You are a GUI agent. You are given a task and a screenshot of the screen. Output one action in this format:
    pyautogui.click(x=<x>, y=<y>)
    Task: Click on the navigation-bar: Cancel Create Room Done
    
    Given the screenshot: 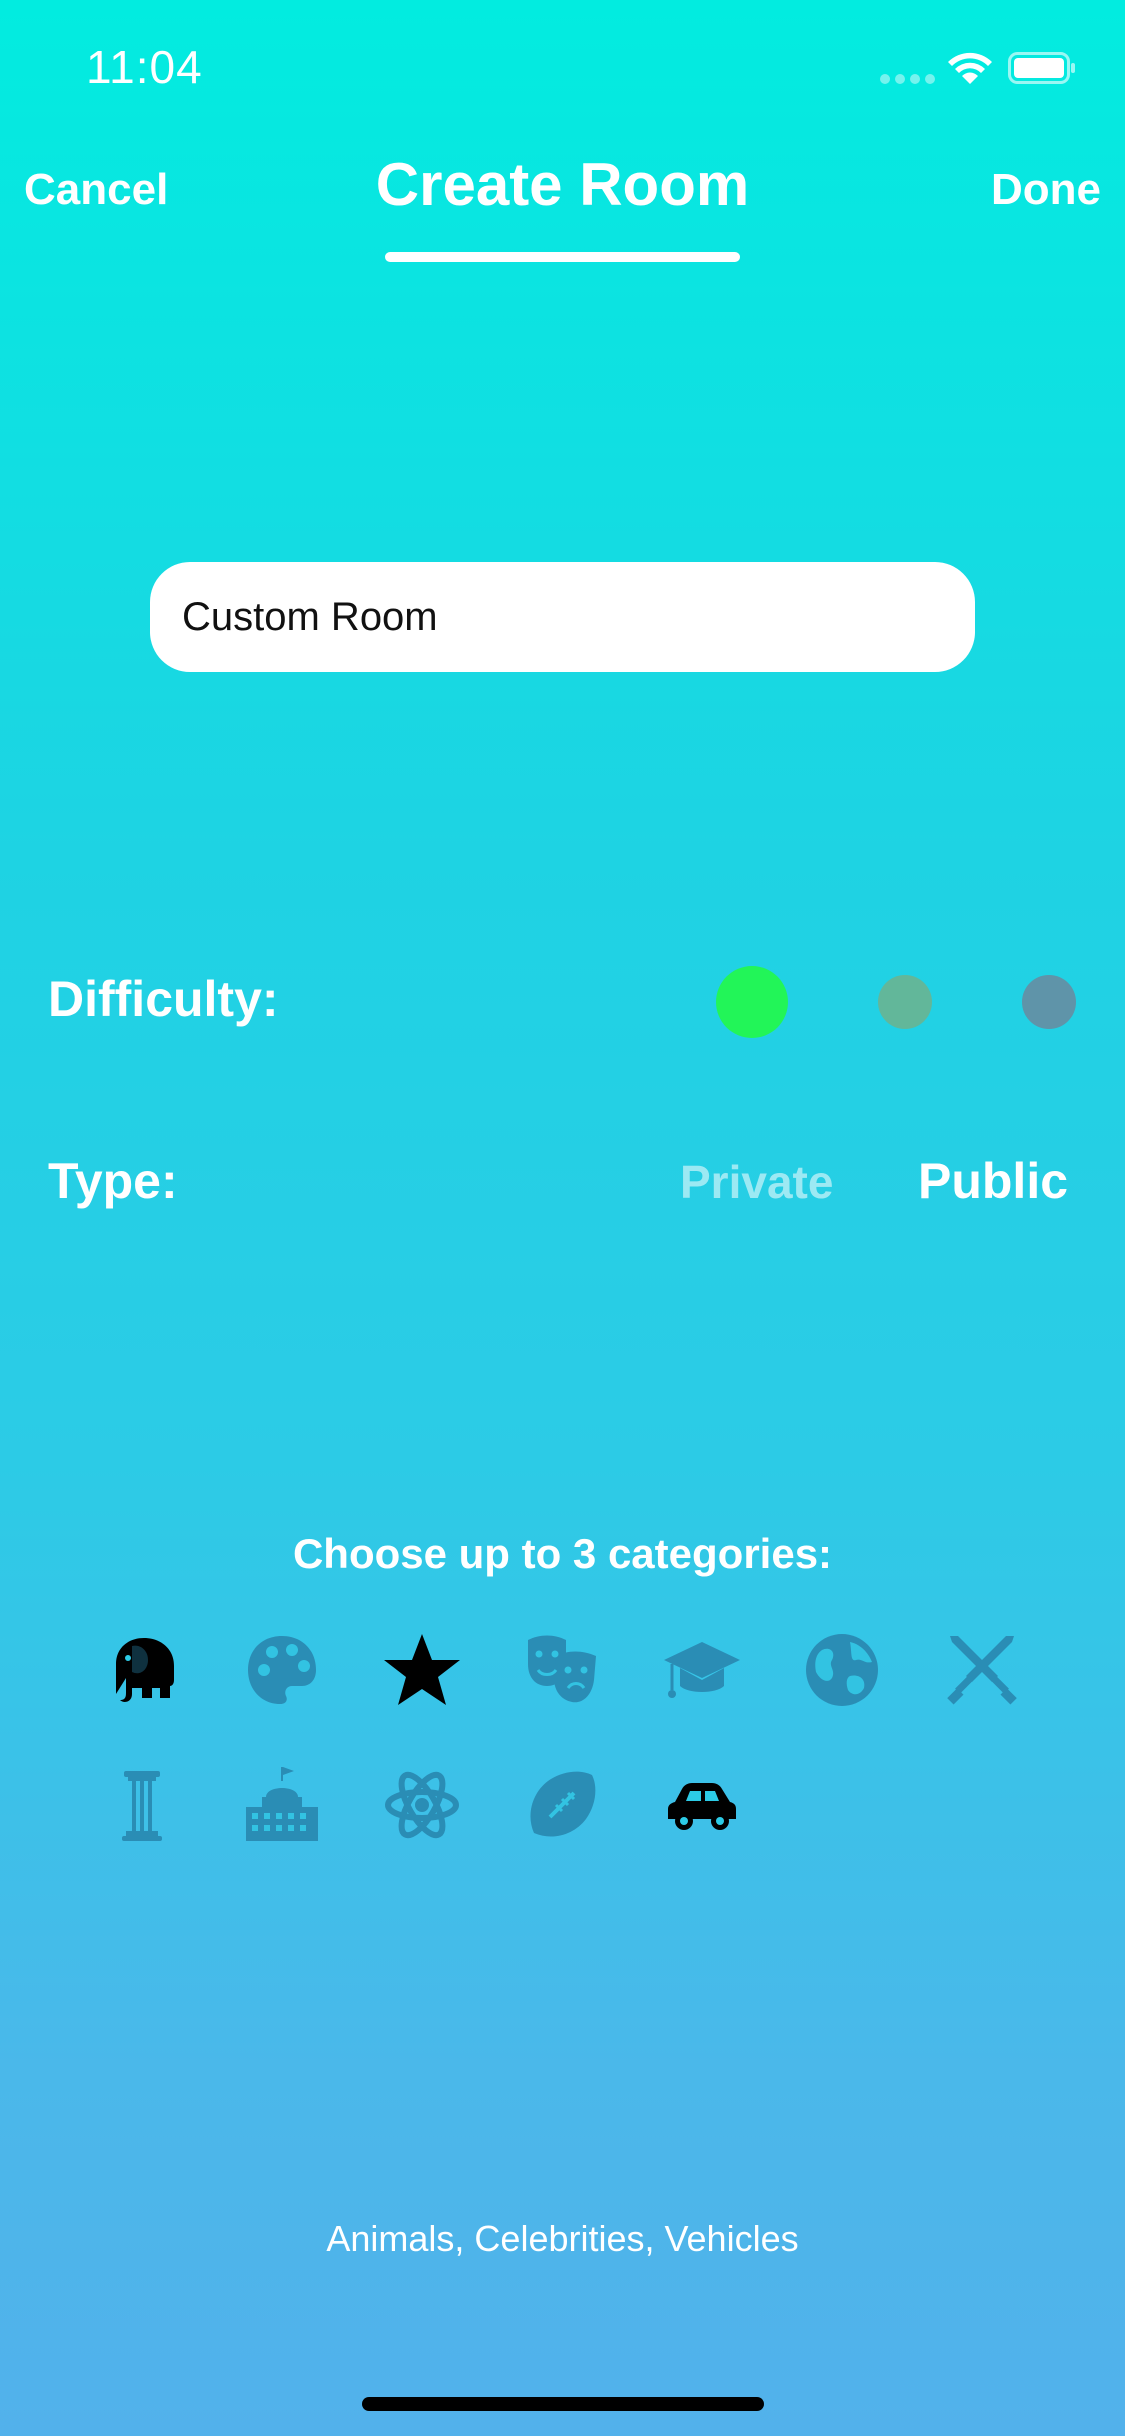 What is the action you would take?
    pyautogui.click(x=562, y=215)
    